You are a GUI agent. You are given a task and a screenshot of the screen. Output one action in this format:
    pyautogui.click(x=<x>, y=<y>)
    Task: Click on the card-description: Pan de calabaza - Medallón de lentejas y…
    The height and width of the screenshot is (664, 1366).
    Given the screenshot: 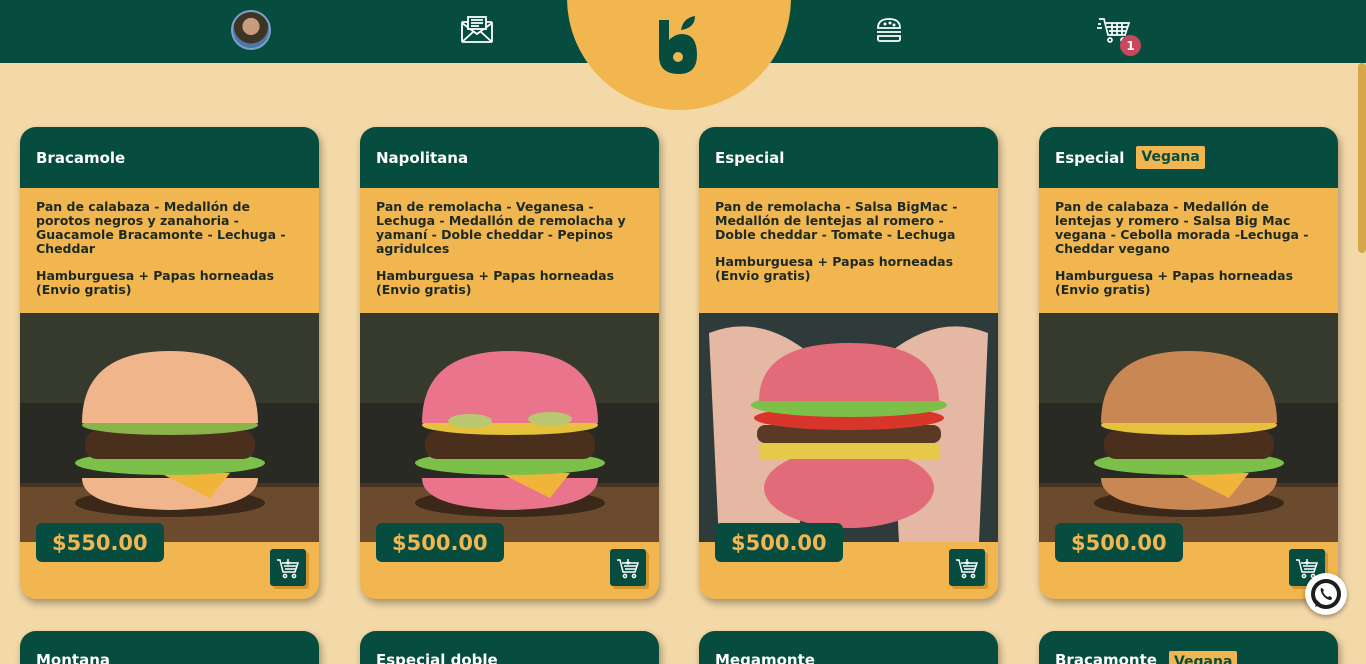 What is the action you would take?
    pyautogui.click(x=1188, y=250)
    